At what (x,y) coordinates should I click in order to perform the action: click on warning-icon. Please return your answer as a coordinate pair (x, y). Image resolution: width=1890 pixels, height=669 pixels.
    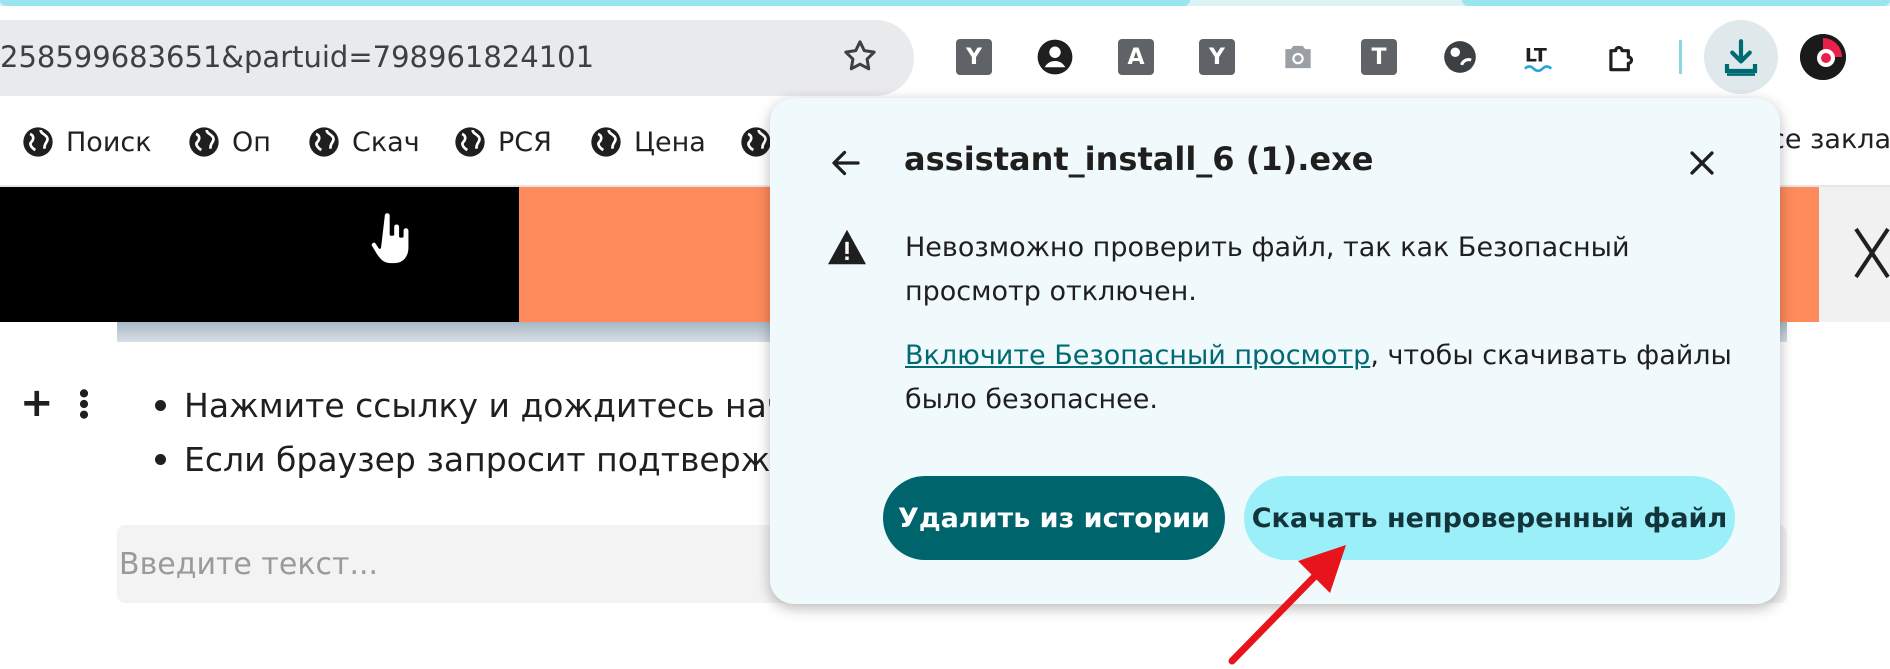
    Looking at the image, I should click on (847, 247).